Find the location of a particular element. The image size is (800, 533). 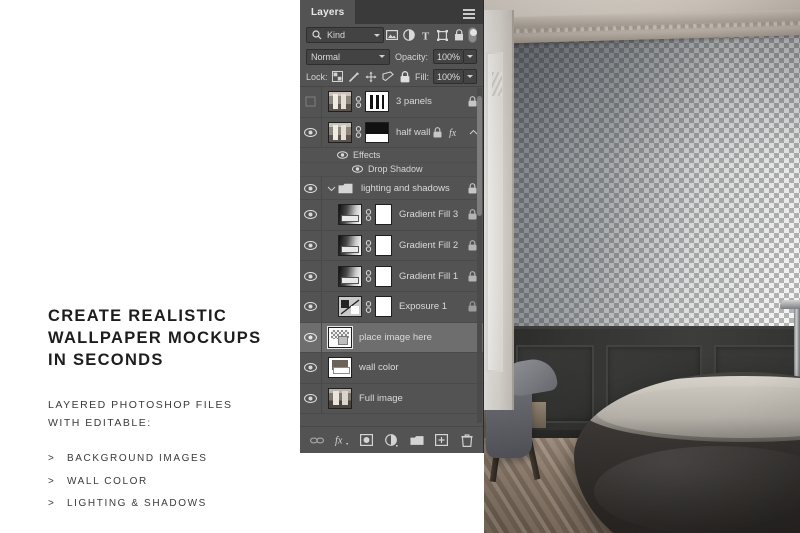

list-item: Drop Shadow is located at coordinates (391, 170).